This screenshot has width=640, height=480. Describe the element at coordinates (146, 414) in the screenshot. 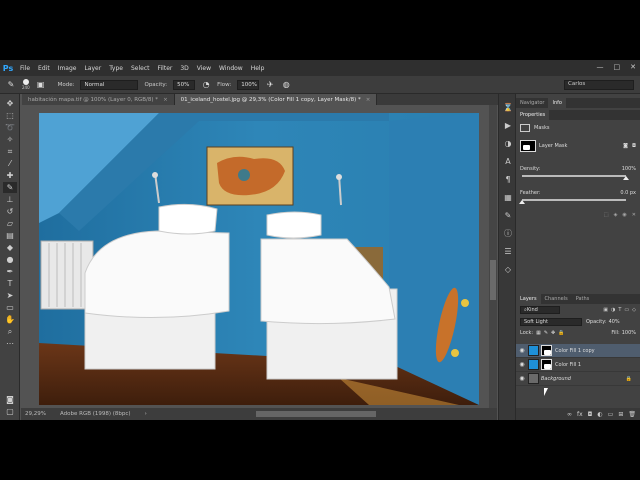

I see `status-arrow-icon: ›` at that location.